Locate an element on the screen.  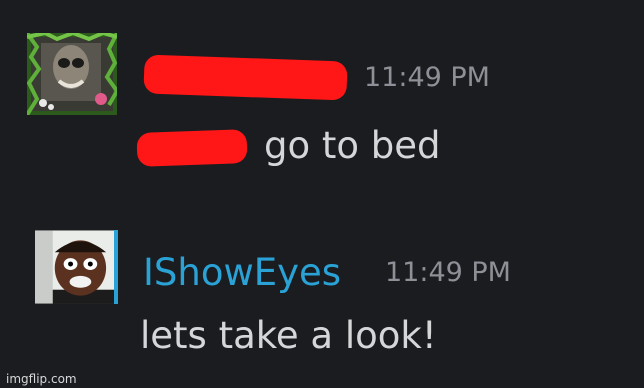
redacted-author-name is located at coordinates (245, 77).